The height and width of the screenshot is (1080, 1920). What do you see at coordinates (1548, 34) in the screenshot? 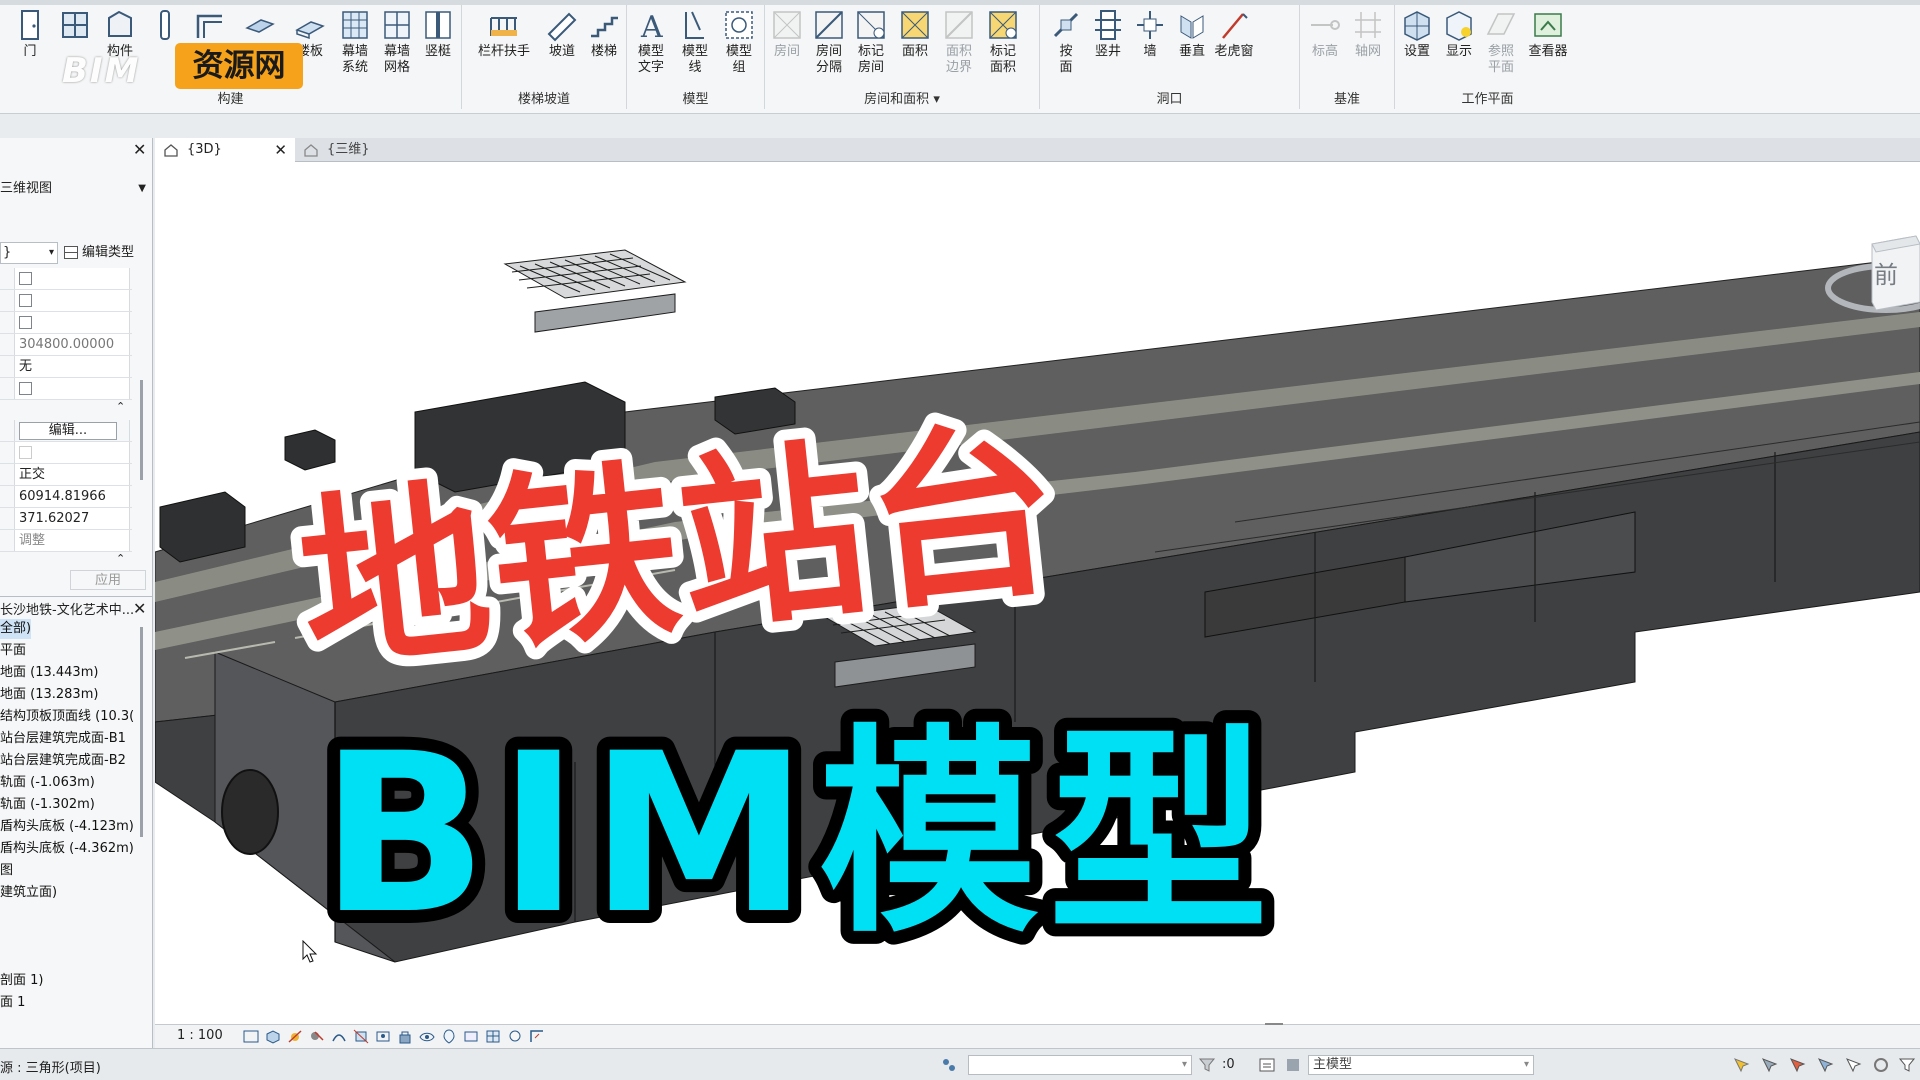
I see `tool-viewer: 查看器` at bounding box center [1548, 34].